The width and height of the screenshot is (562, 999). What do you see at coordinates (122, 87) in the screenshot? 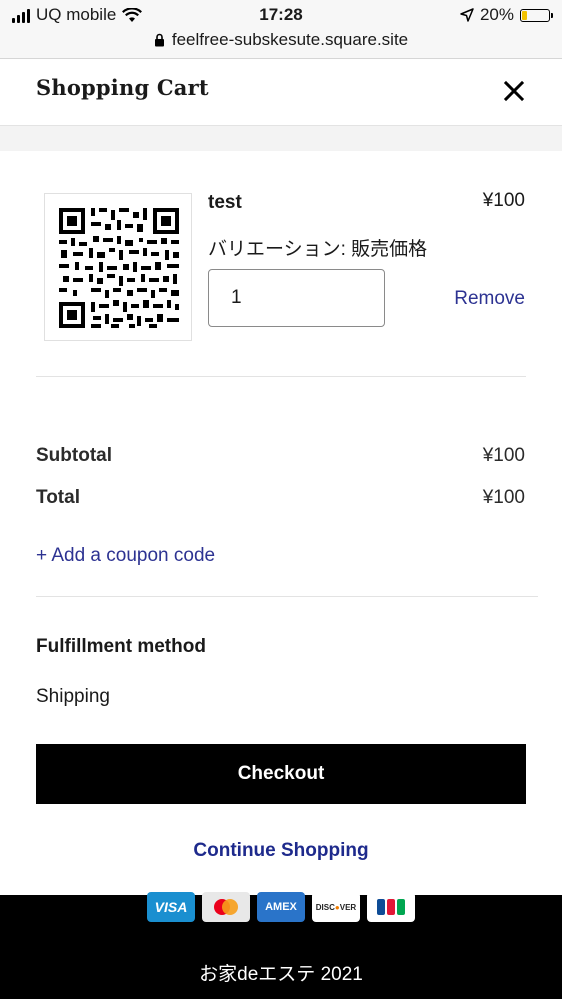
I see `page-title: Shopping Cart` at bounding box center [122, 87].